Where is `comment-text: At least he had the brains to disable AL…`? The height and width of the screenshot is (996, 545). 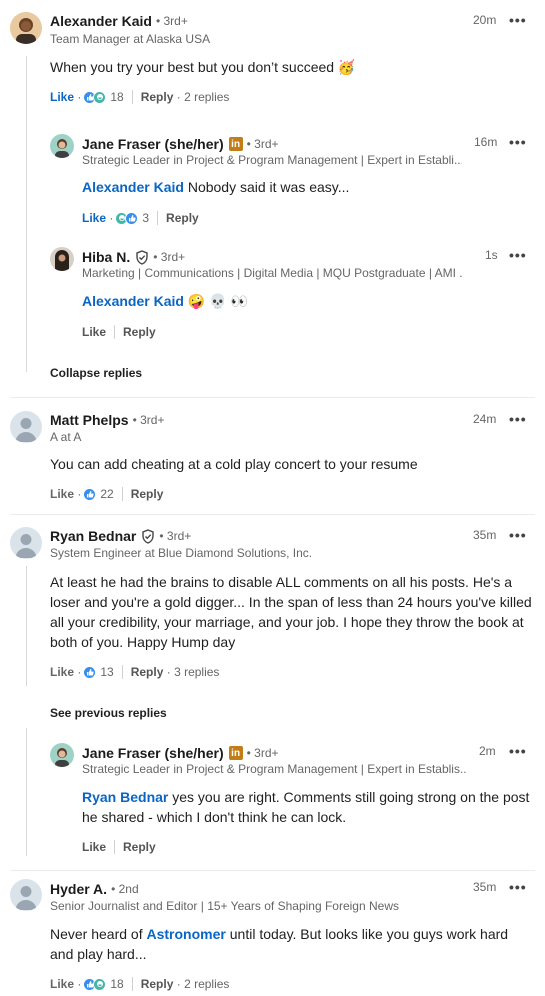
comment-text: At least he had the brains to disable AL… is located at coordinates (291, 612).